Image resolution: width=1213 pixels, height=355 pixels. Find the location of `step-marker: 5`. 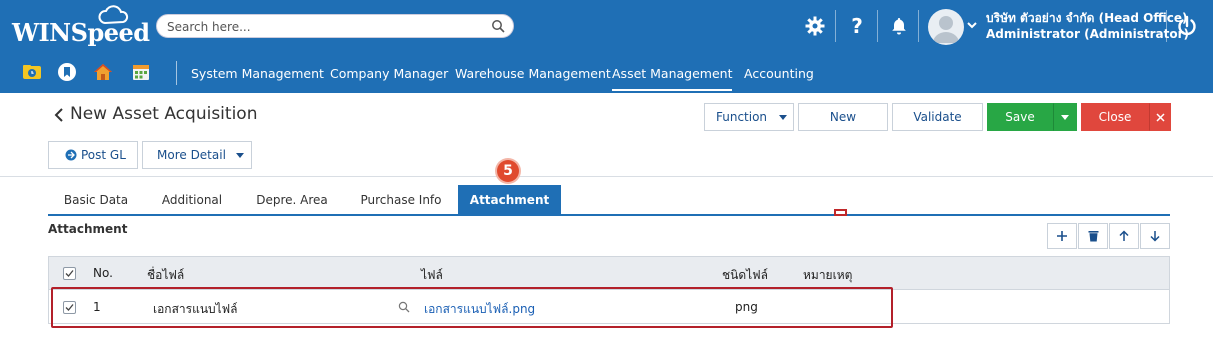

step-marker: 5 is located at coordinates (508, 171).